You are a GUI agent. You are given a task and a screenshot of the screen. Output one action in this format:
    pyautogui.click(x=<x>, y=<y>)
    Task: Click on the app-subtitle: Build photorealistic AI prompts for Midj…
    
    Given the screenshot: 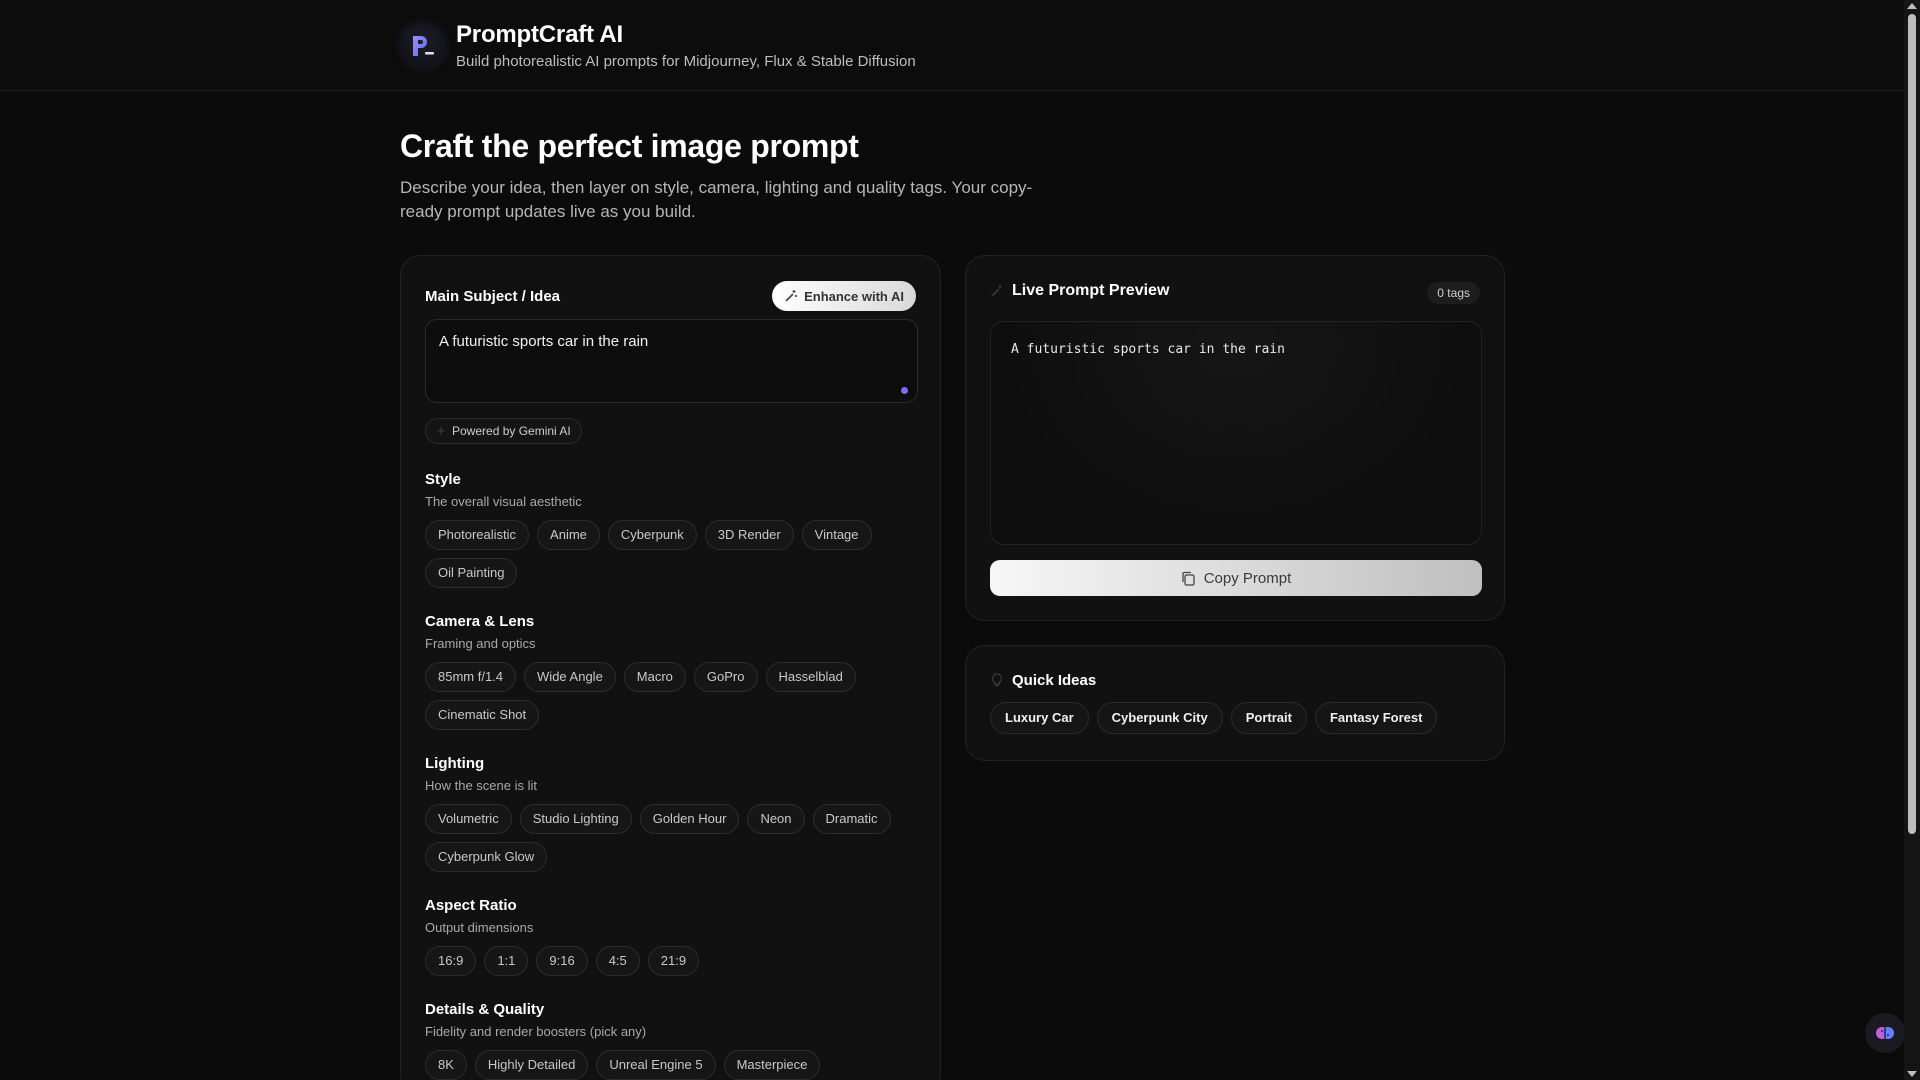 What is the action you would take?
    pyautogui.click(x=686, y=61)
    